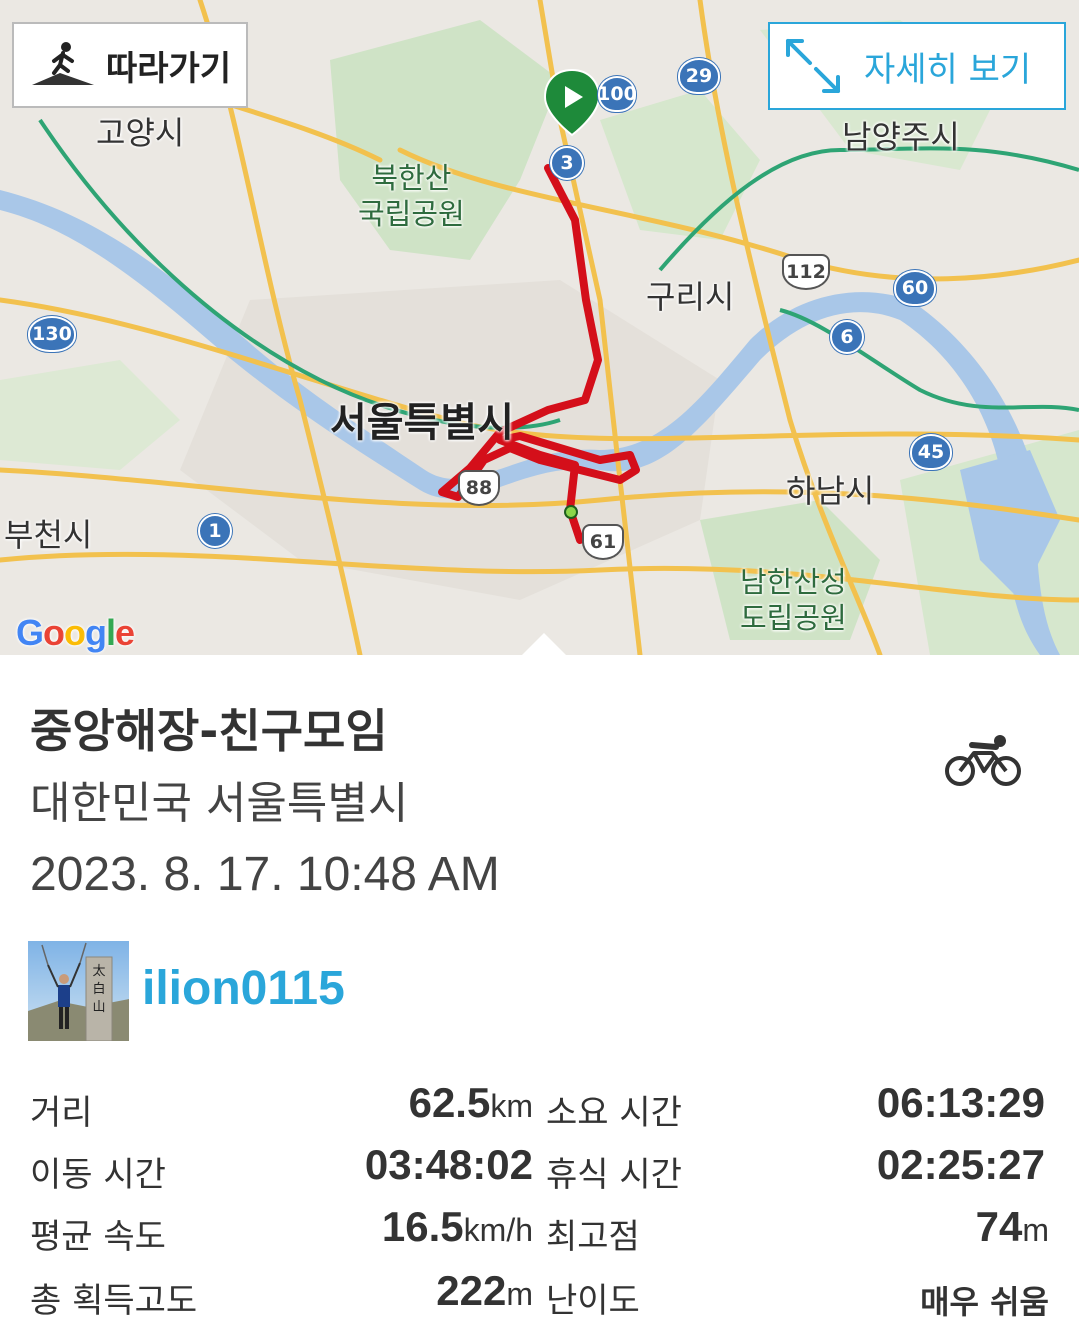 The width and height of the screenshot is (1079, 1341). What do you see at coordinates (169, 68) in the screenshot?
I see `follow-label: 따라가기` at bounding box center [169, 68].